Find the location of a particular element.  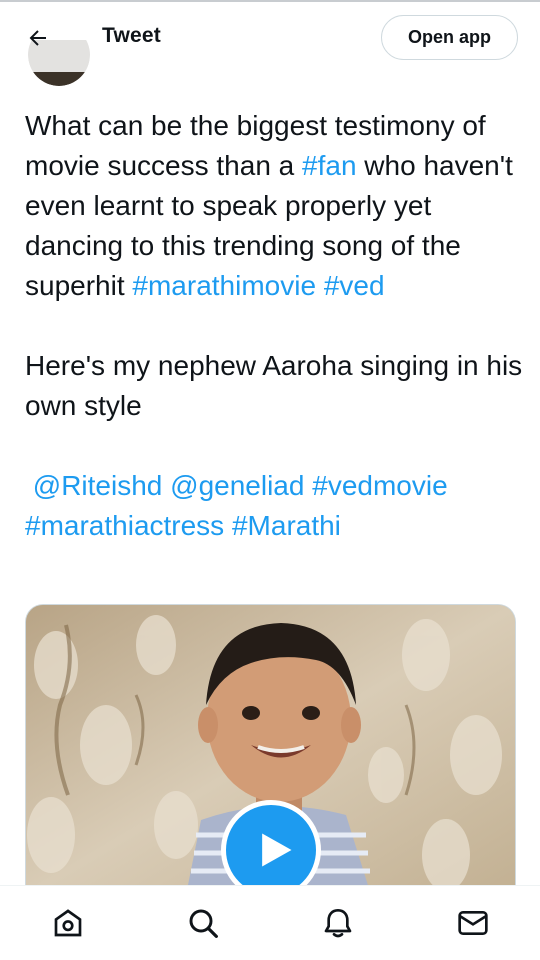

home-icon is located at coordinates (67, 923).